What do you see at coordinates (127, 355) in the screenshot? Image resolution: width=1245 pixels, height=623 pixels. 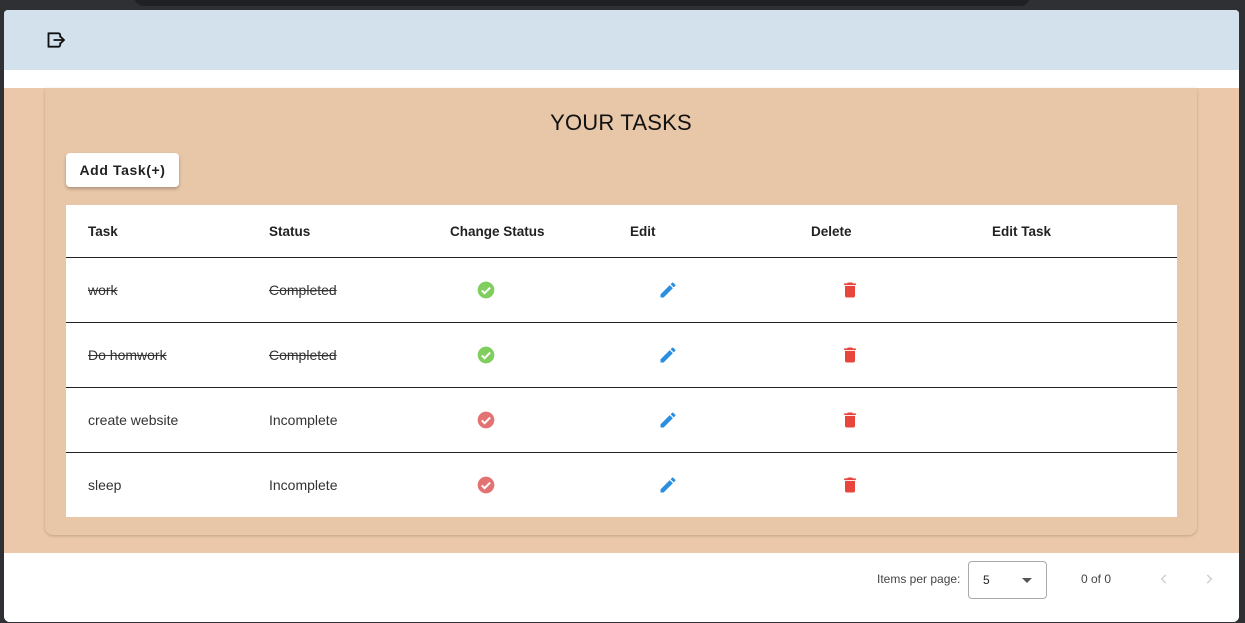 I see `task-name: Do homwork` at bounding box center [127, 355].